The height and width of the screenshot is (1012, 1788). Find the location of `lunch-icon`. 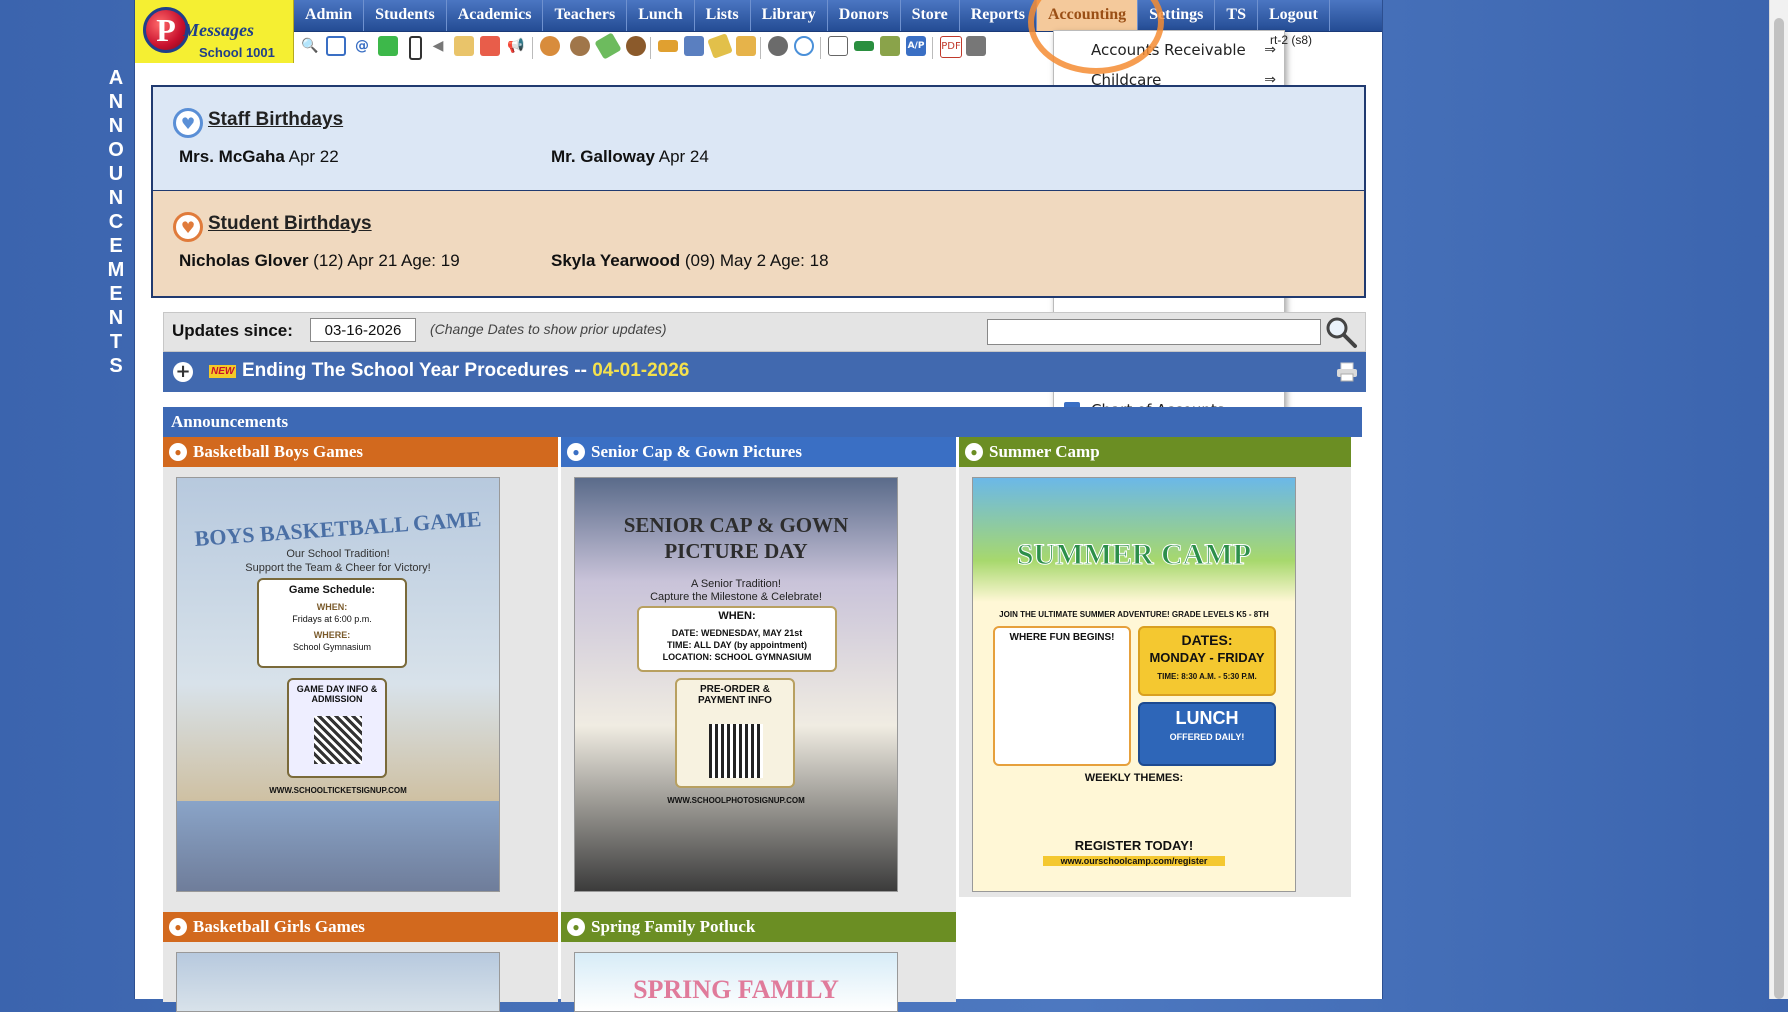

lunch-icon is located at coordinates (668, 46).